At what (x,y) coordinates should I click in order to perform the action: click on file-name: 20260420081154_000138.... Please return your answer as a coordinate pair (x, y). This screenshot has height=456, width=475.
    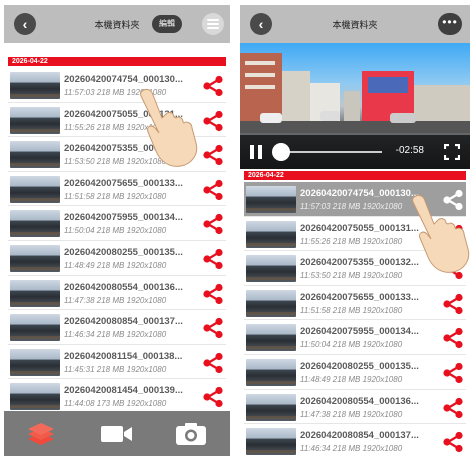
    Looking at the image, I should click on (123, 356).